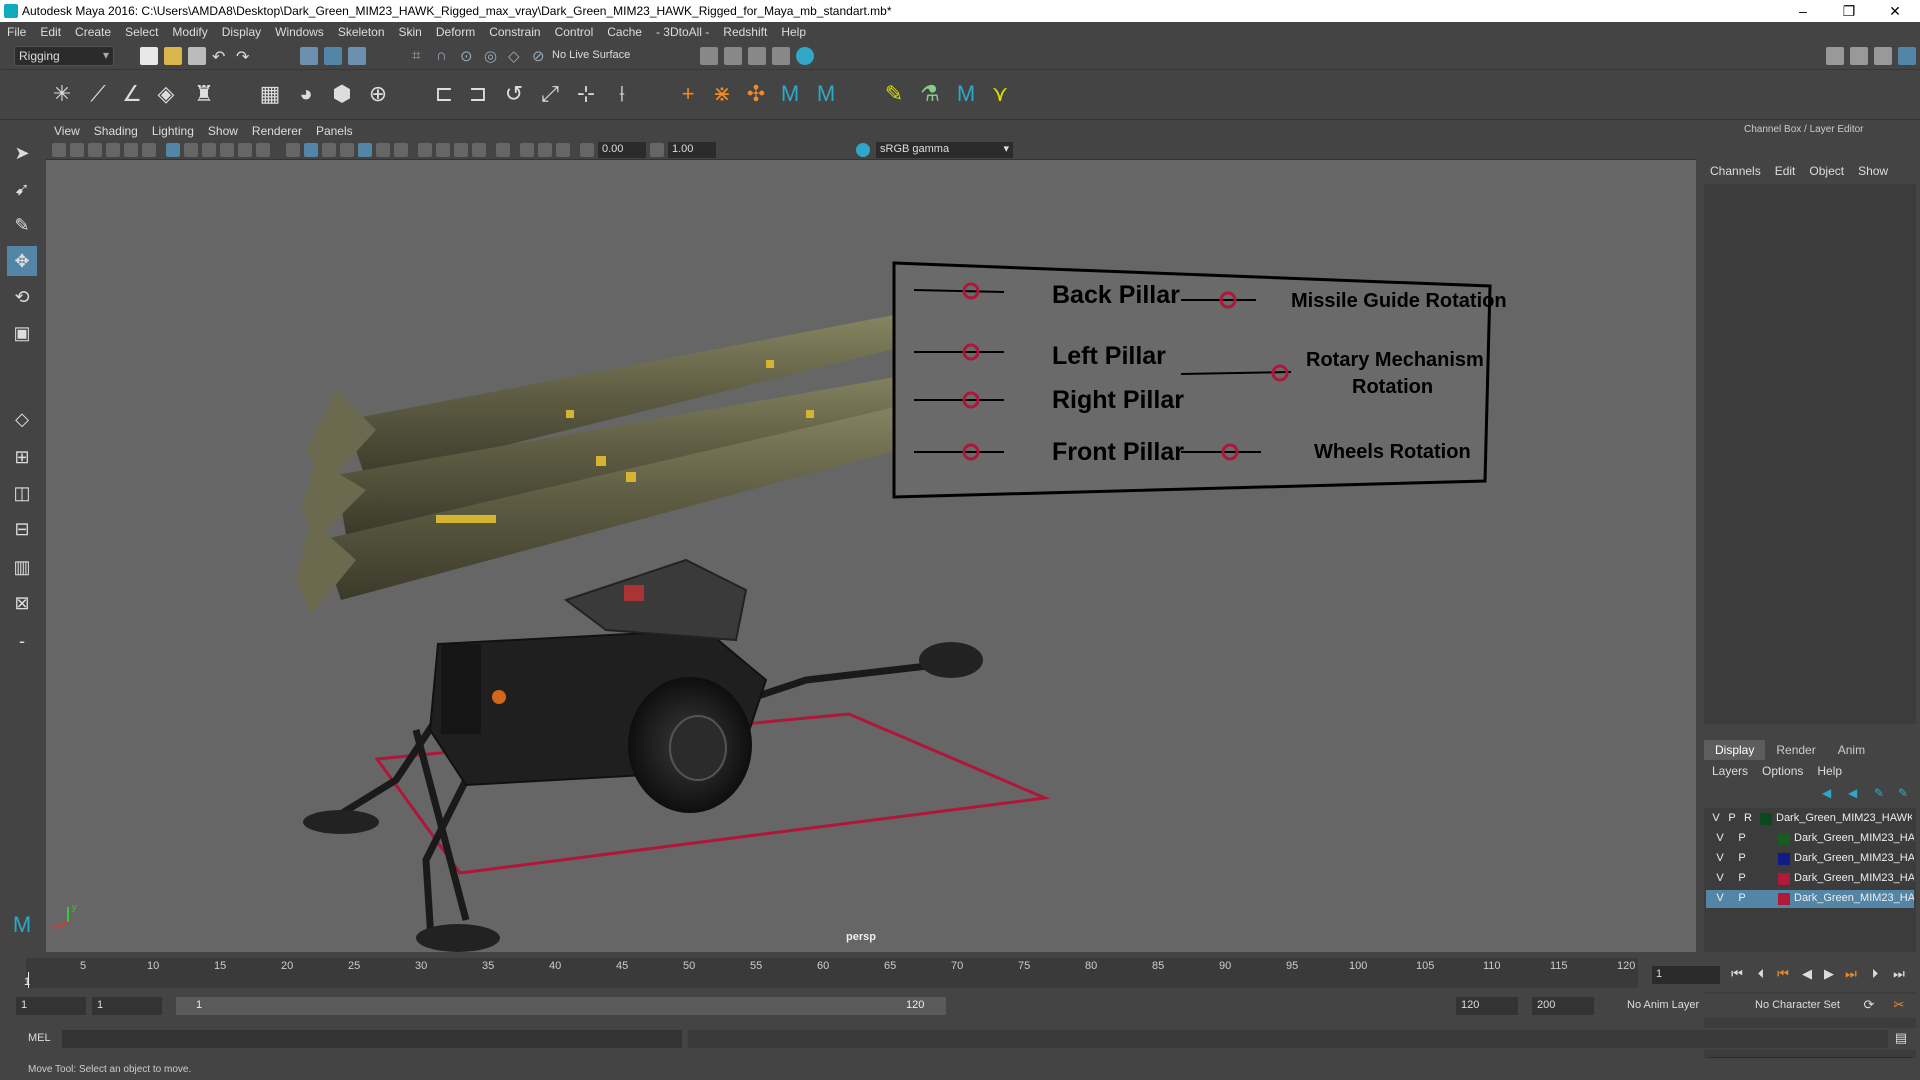 This screenshot has width=1920, height=1080. Describe the element at coordinates (22, 297) in the screenshot. I see `rotate-tool-icon: ⟲` at that location.